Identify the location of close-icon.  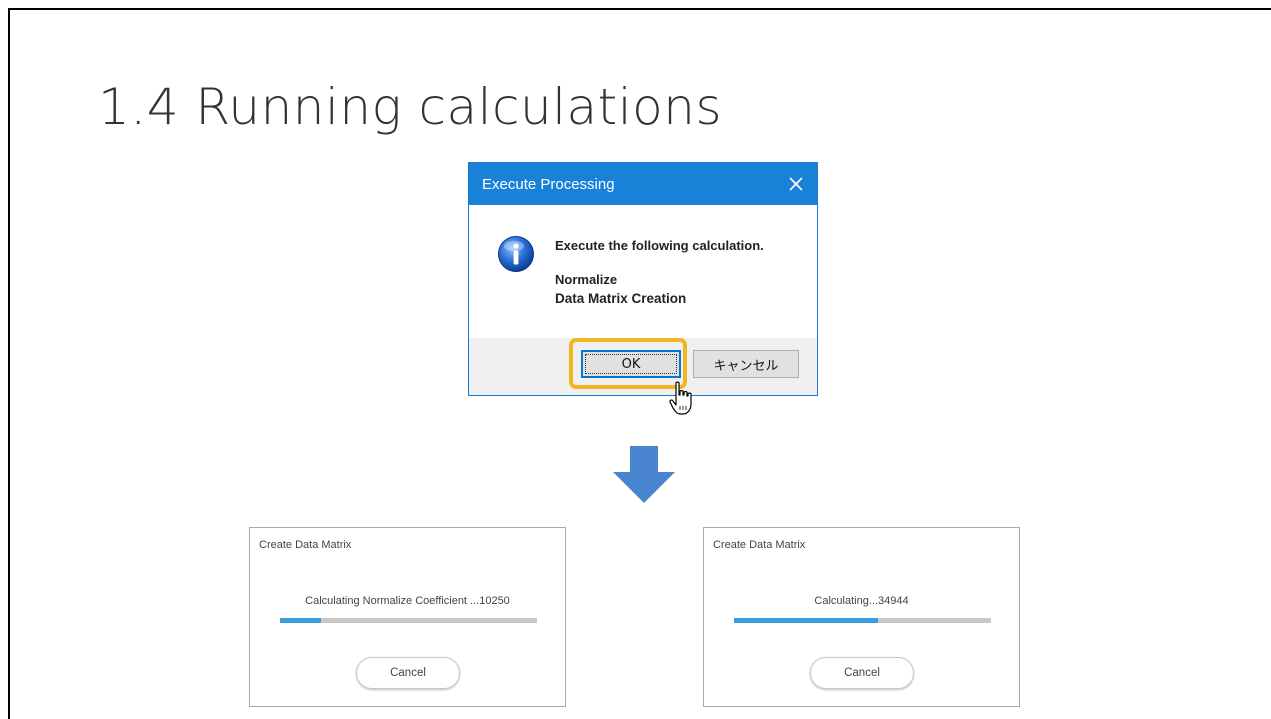
(796, 184).